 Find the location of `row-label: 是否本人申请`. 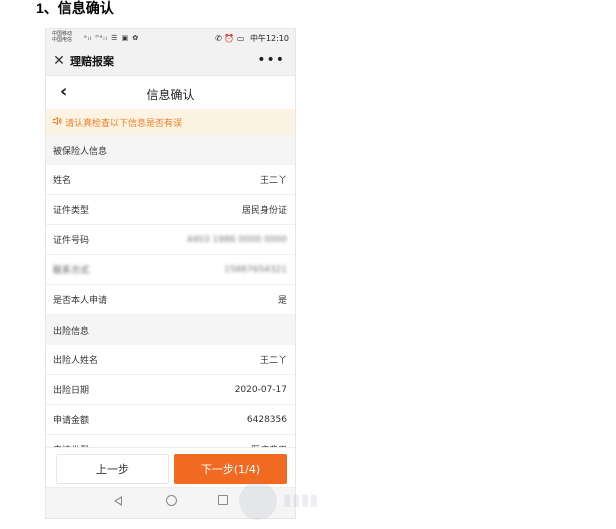

row-label: 是否本人申请 is located at coordinates (80, 301).